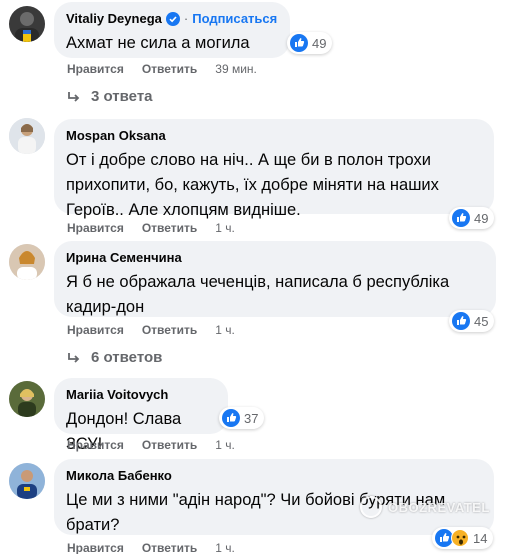 This screenshot has width=509, height=554. What do you see at coordinates (439, 507) in the screenshot?
I see `watermark-text: OBOZREVATEL` at bounding box center [439, 507].